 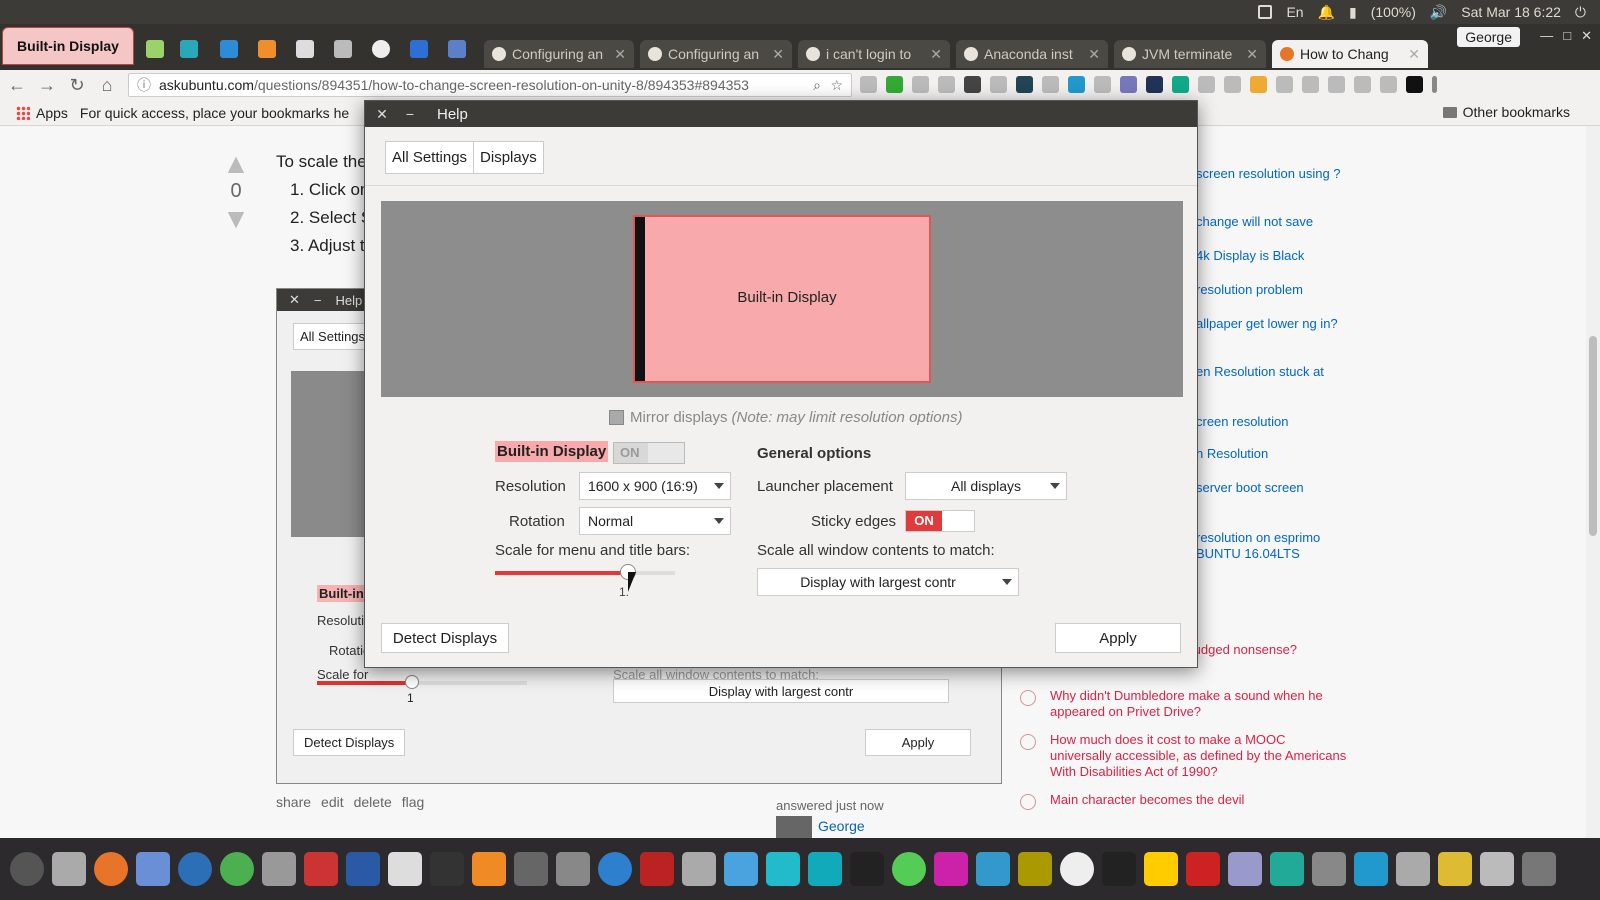 What do you see at coordinates (1254, 222) in the screenshot?
I see `related-question-link: change will not save` at bounding box center [1254, 222].